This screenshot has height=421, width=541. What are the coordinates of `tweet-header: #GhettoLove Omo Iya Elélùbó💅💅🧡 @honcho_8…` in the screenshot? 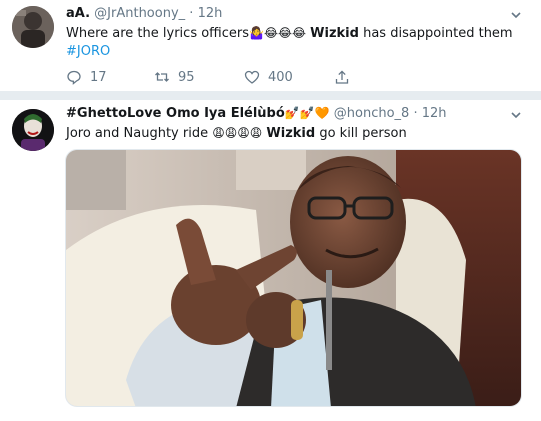 It's located at (256, 113).